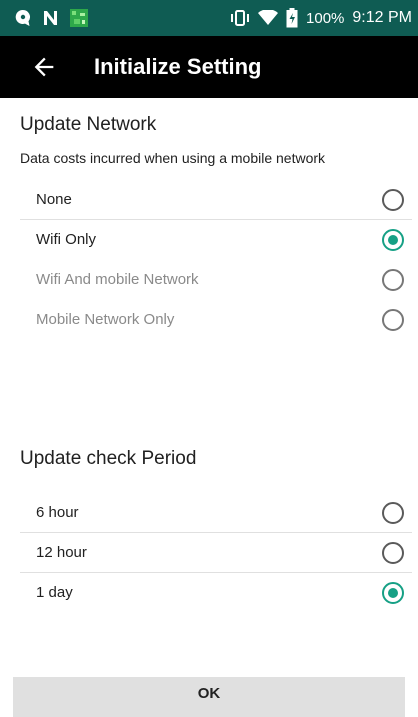 Image resolution: width=418 pixels, height=717 pixels. I want to click on page-title: Initialize Setting, so click(178, 66).